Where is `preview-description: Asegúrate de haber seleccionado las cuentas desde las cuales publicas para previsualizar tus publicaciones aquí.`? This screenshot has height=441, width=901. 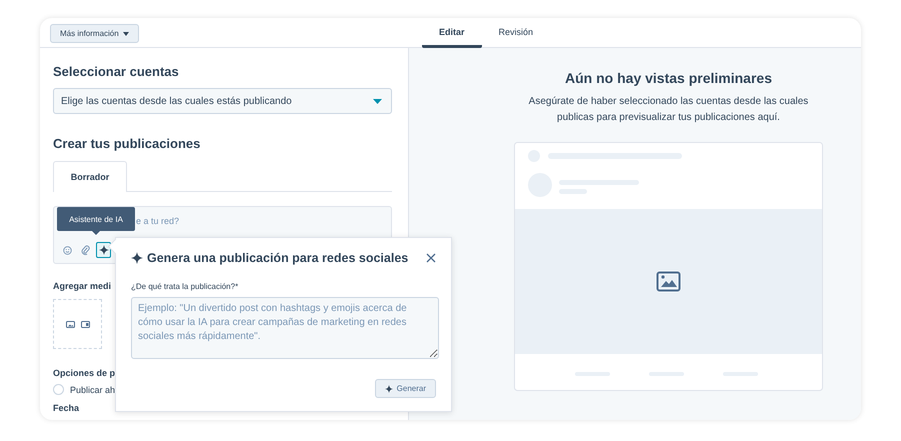
preview-description: Asegúrate de haber seleccionado las cuentas desde las cuales publicas para previsualizar tus publicaciones aquí. is located at coordinates (669, 110).